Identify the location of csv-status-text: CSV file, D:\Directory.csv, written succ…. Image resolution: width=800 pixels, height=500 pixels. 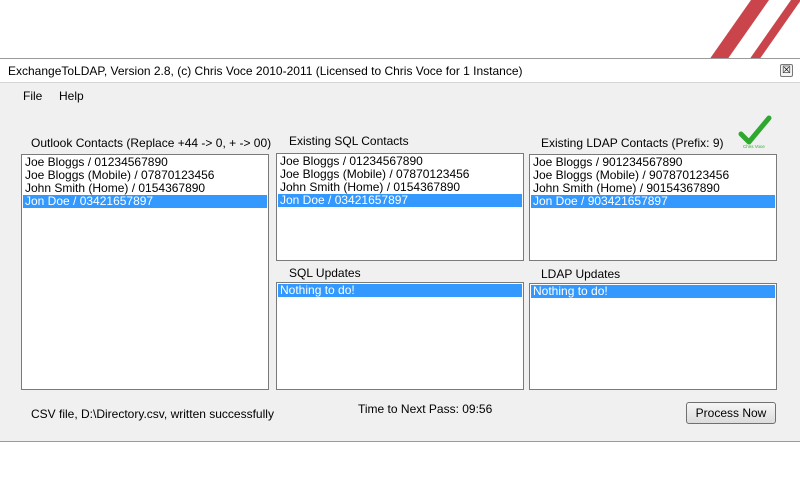
(152, 414).